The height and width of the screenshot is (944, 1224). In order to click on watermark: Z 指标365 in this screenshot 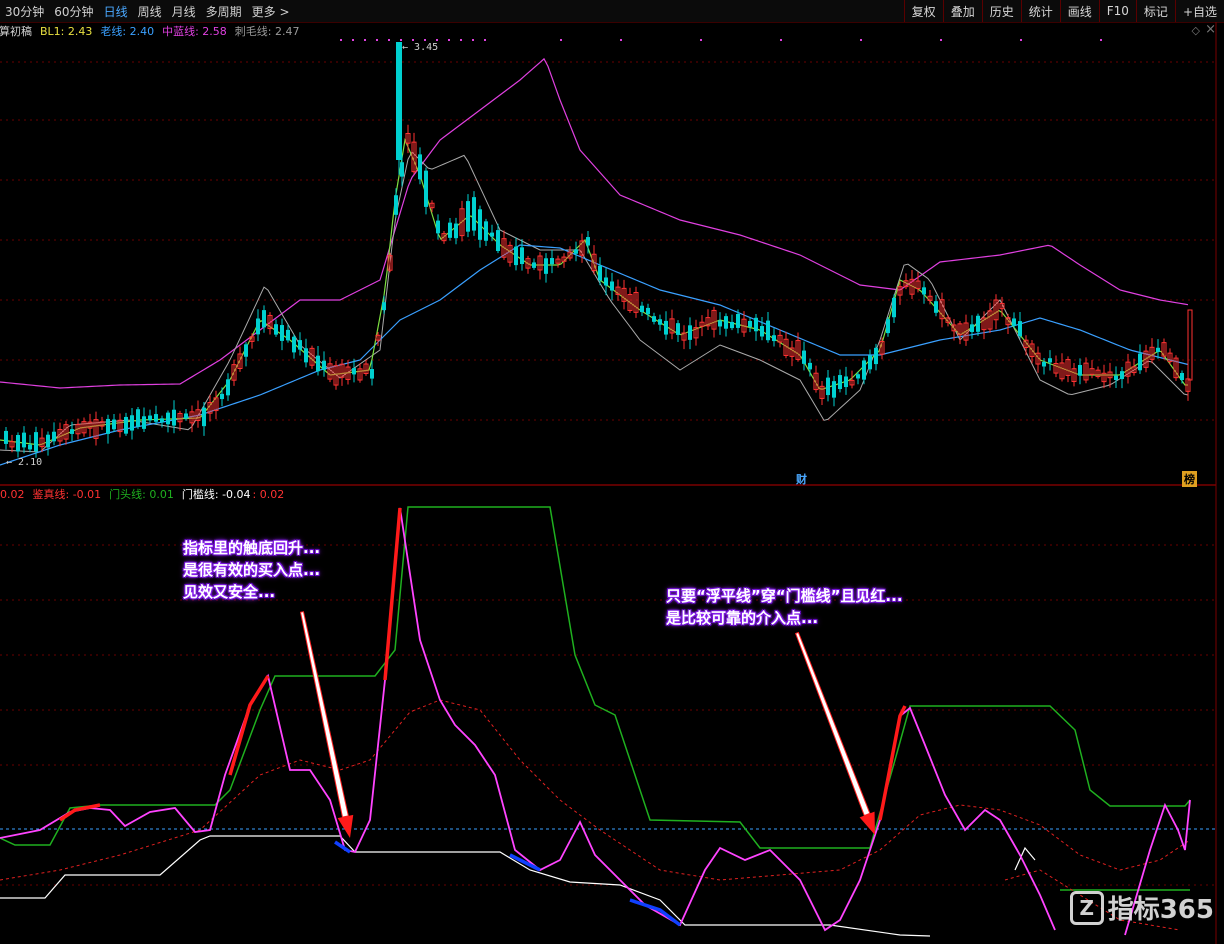, I will do `click(1141, 907)`.